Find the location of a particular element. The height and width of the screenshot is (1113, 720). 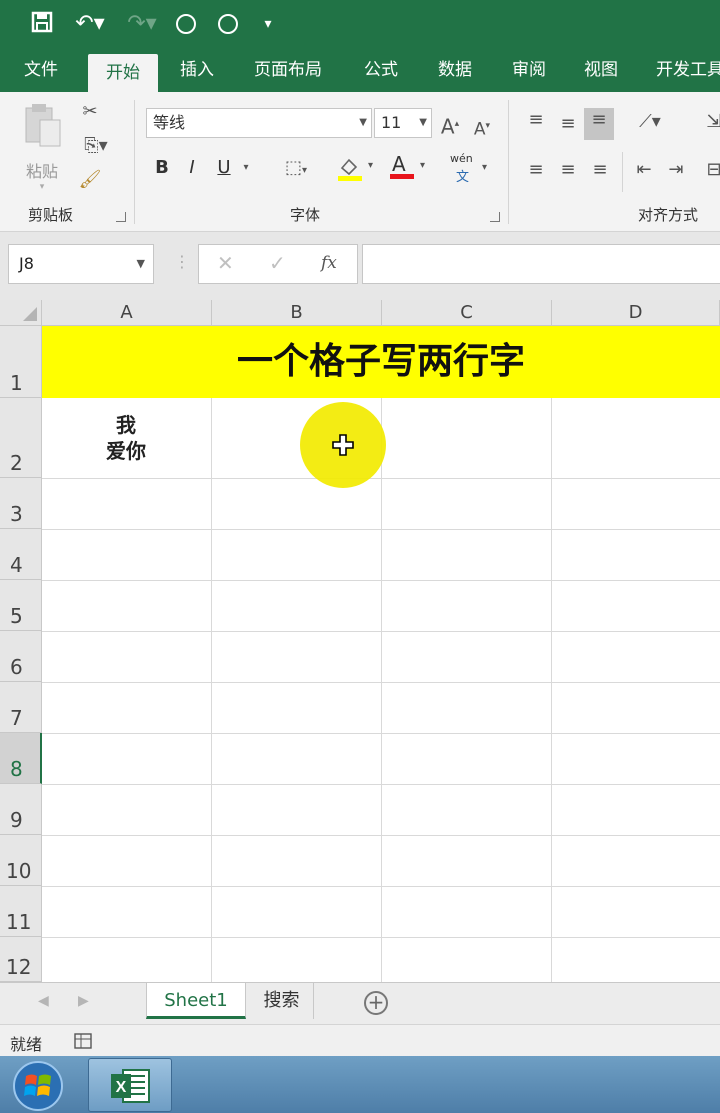

sheet-tab-search: 搜索 is located at coordinates (282, 1001).